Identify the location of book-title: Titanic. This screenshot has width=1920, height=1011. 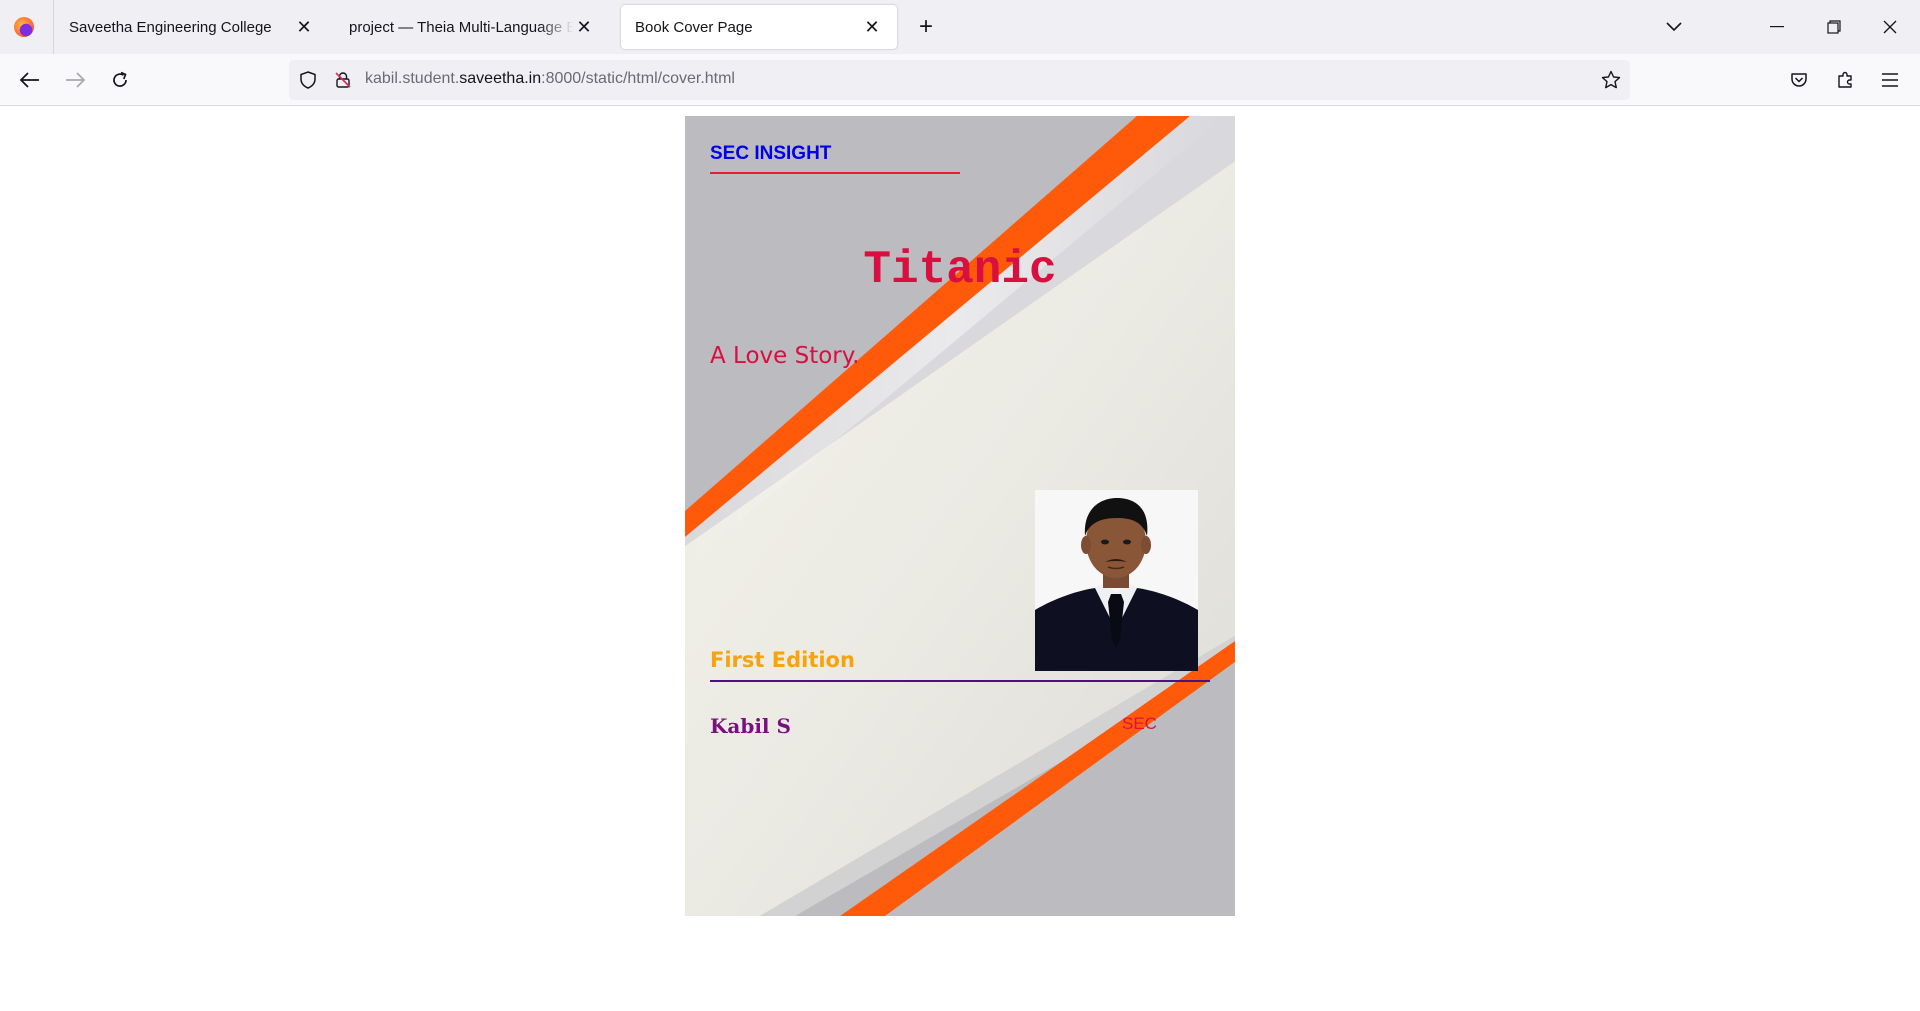
(960, 270).